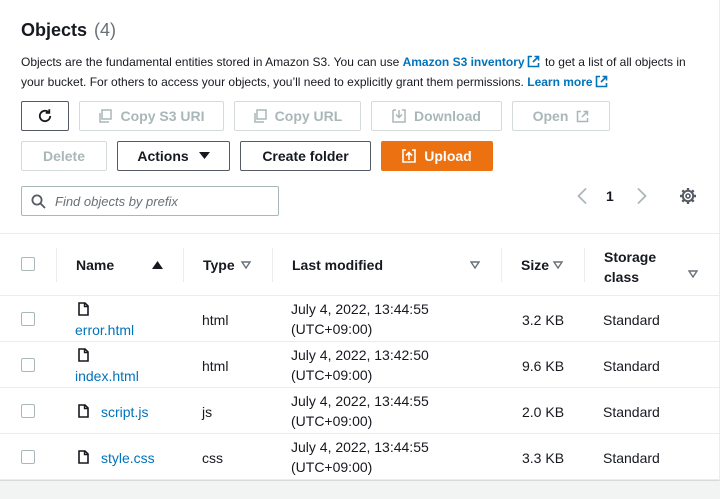 The image size is (720, 499). I want to click on chevron-right-icon, so click(642, 196).